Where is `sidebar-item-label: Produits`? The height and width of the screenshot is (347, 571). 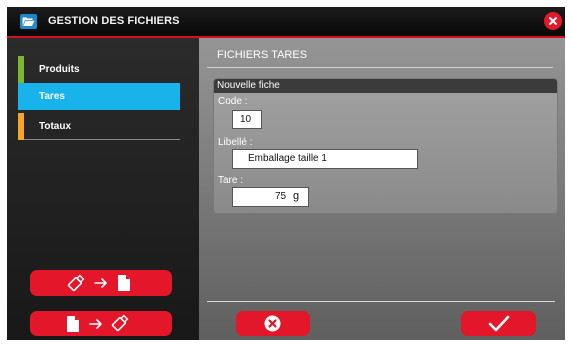
sidebar-item-label: Produits is located at coordinates (59, 69).